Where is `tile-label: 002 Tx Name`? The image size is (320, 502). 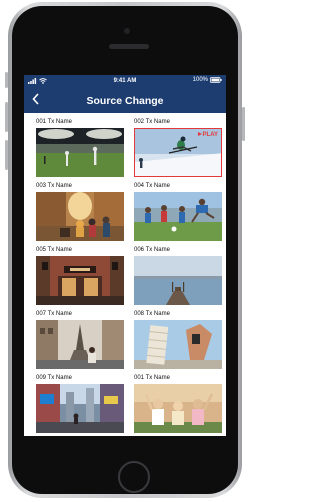
tile-label: 002 Tx Name is located at coordinates (152, 122).